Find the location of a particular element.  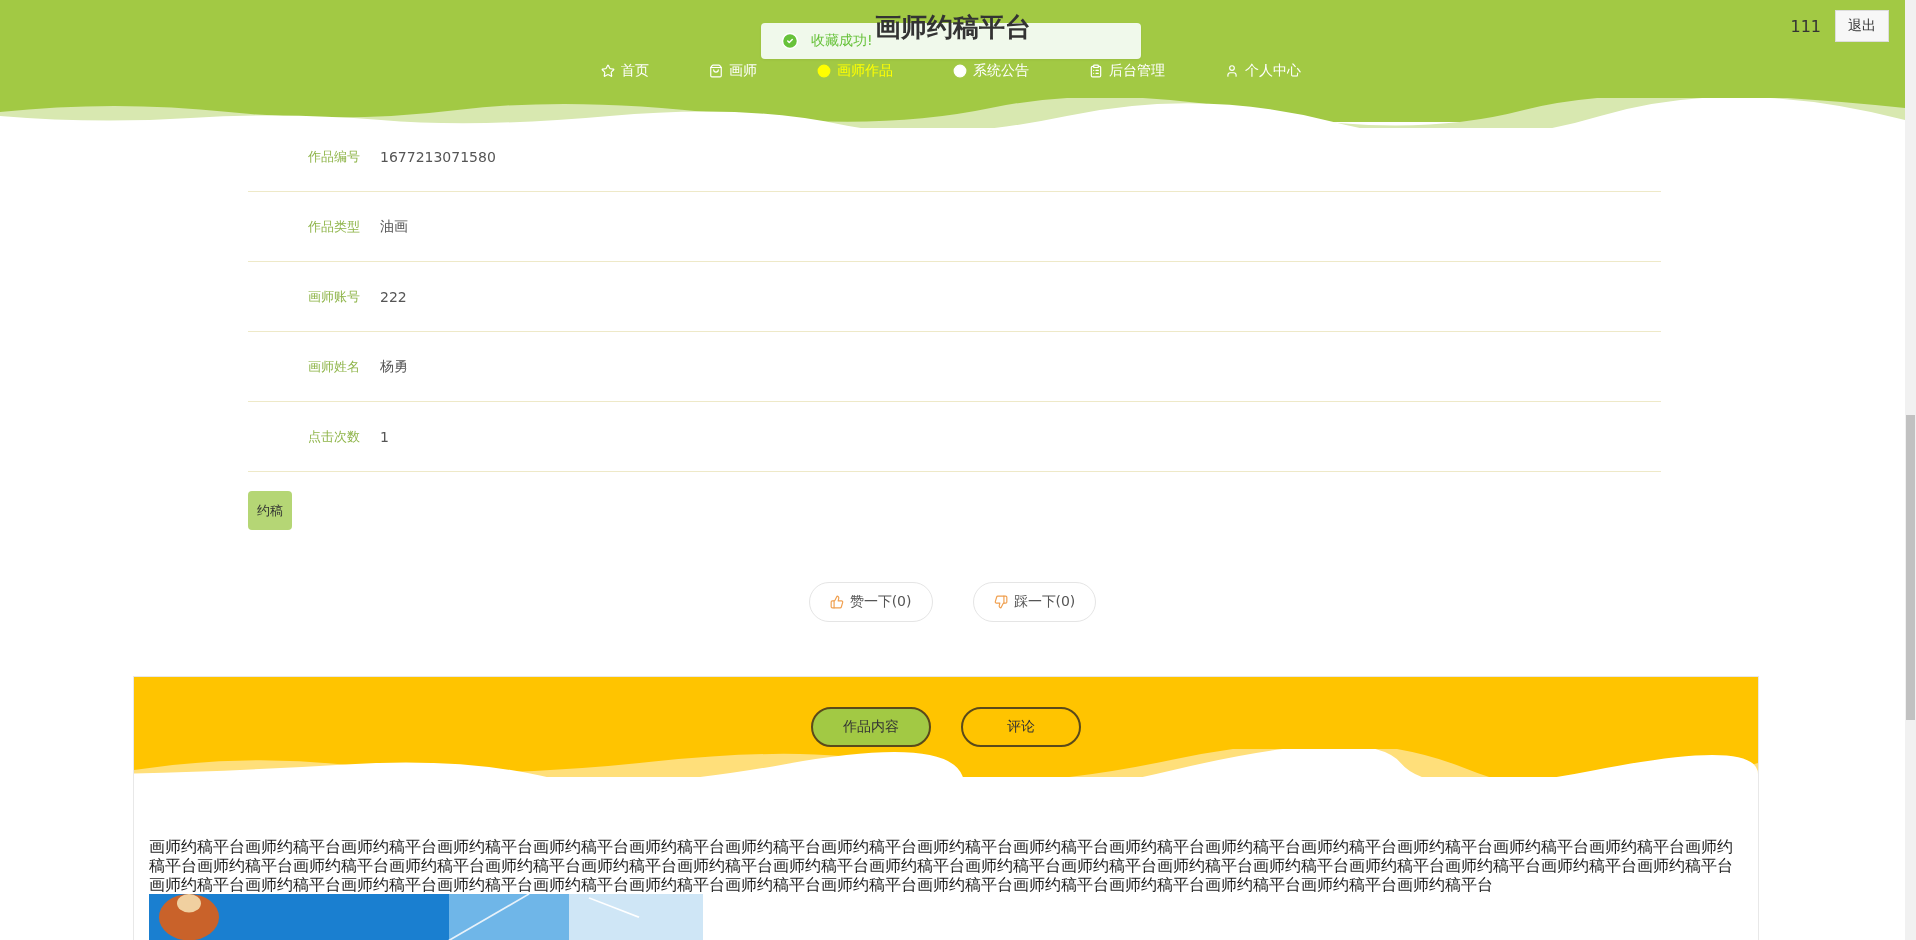

field-value: 油画 is located at coordinates (393, 226).